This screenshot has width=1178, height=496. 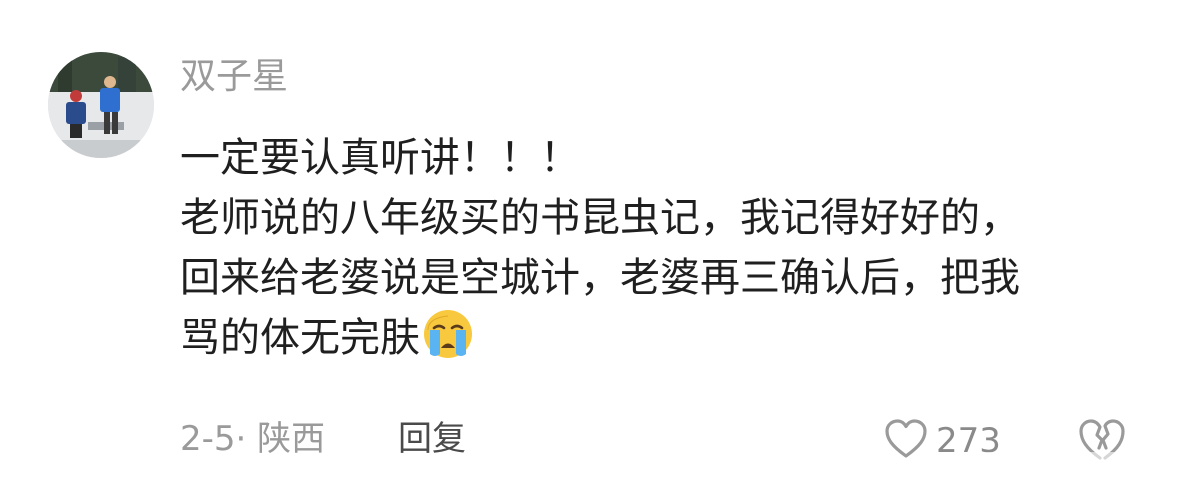 What do you see at coordinates (660, 338) in the screenshot?
I see `comment-line-last: 骂的体无完肤` at bounding box center [660, 338].